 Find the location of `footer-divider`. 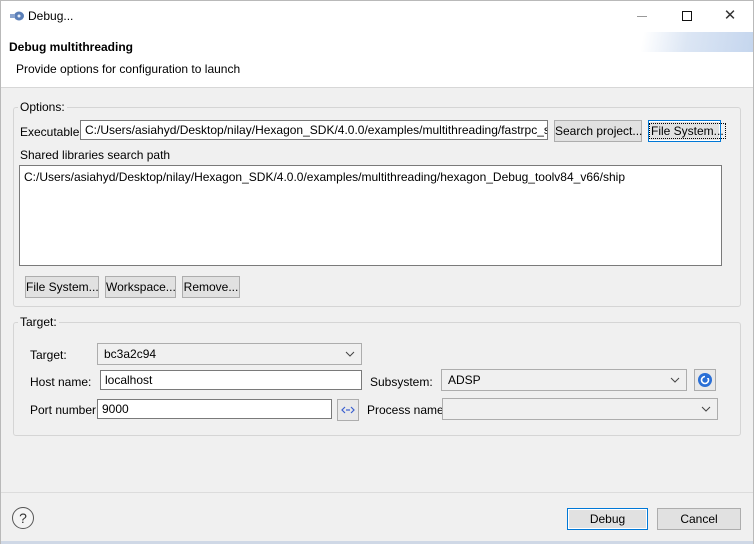

footer-divider is located at coordinates (377, 492).